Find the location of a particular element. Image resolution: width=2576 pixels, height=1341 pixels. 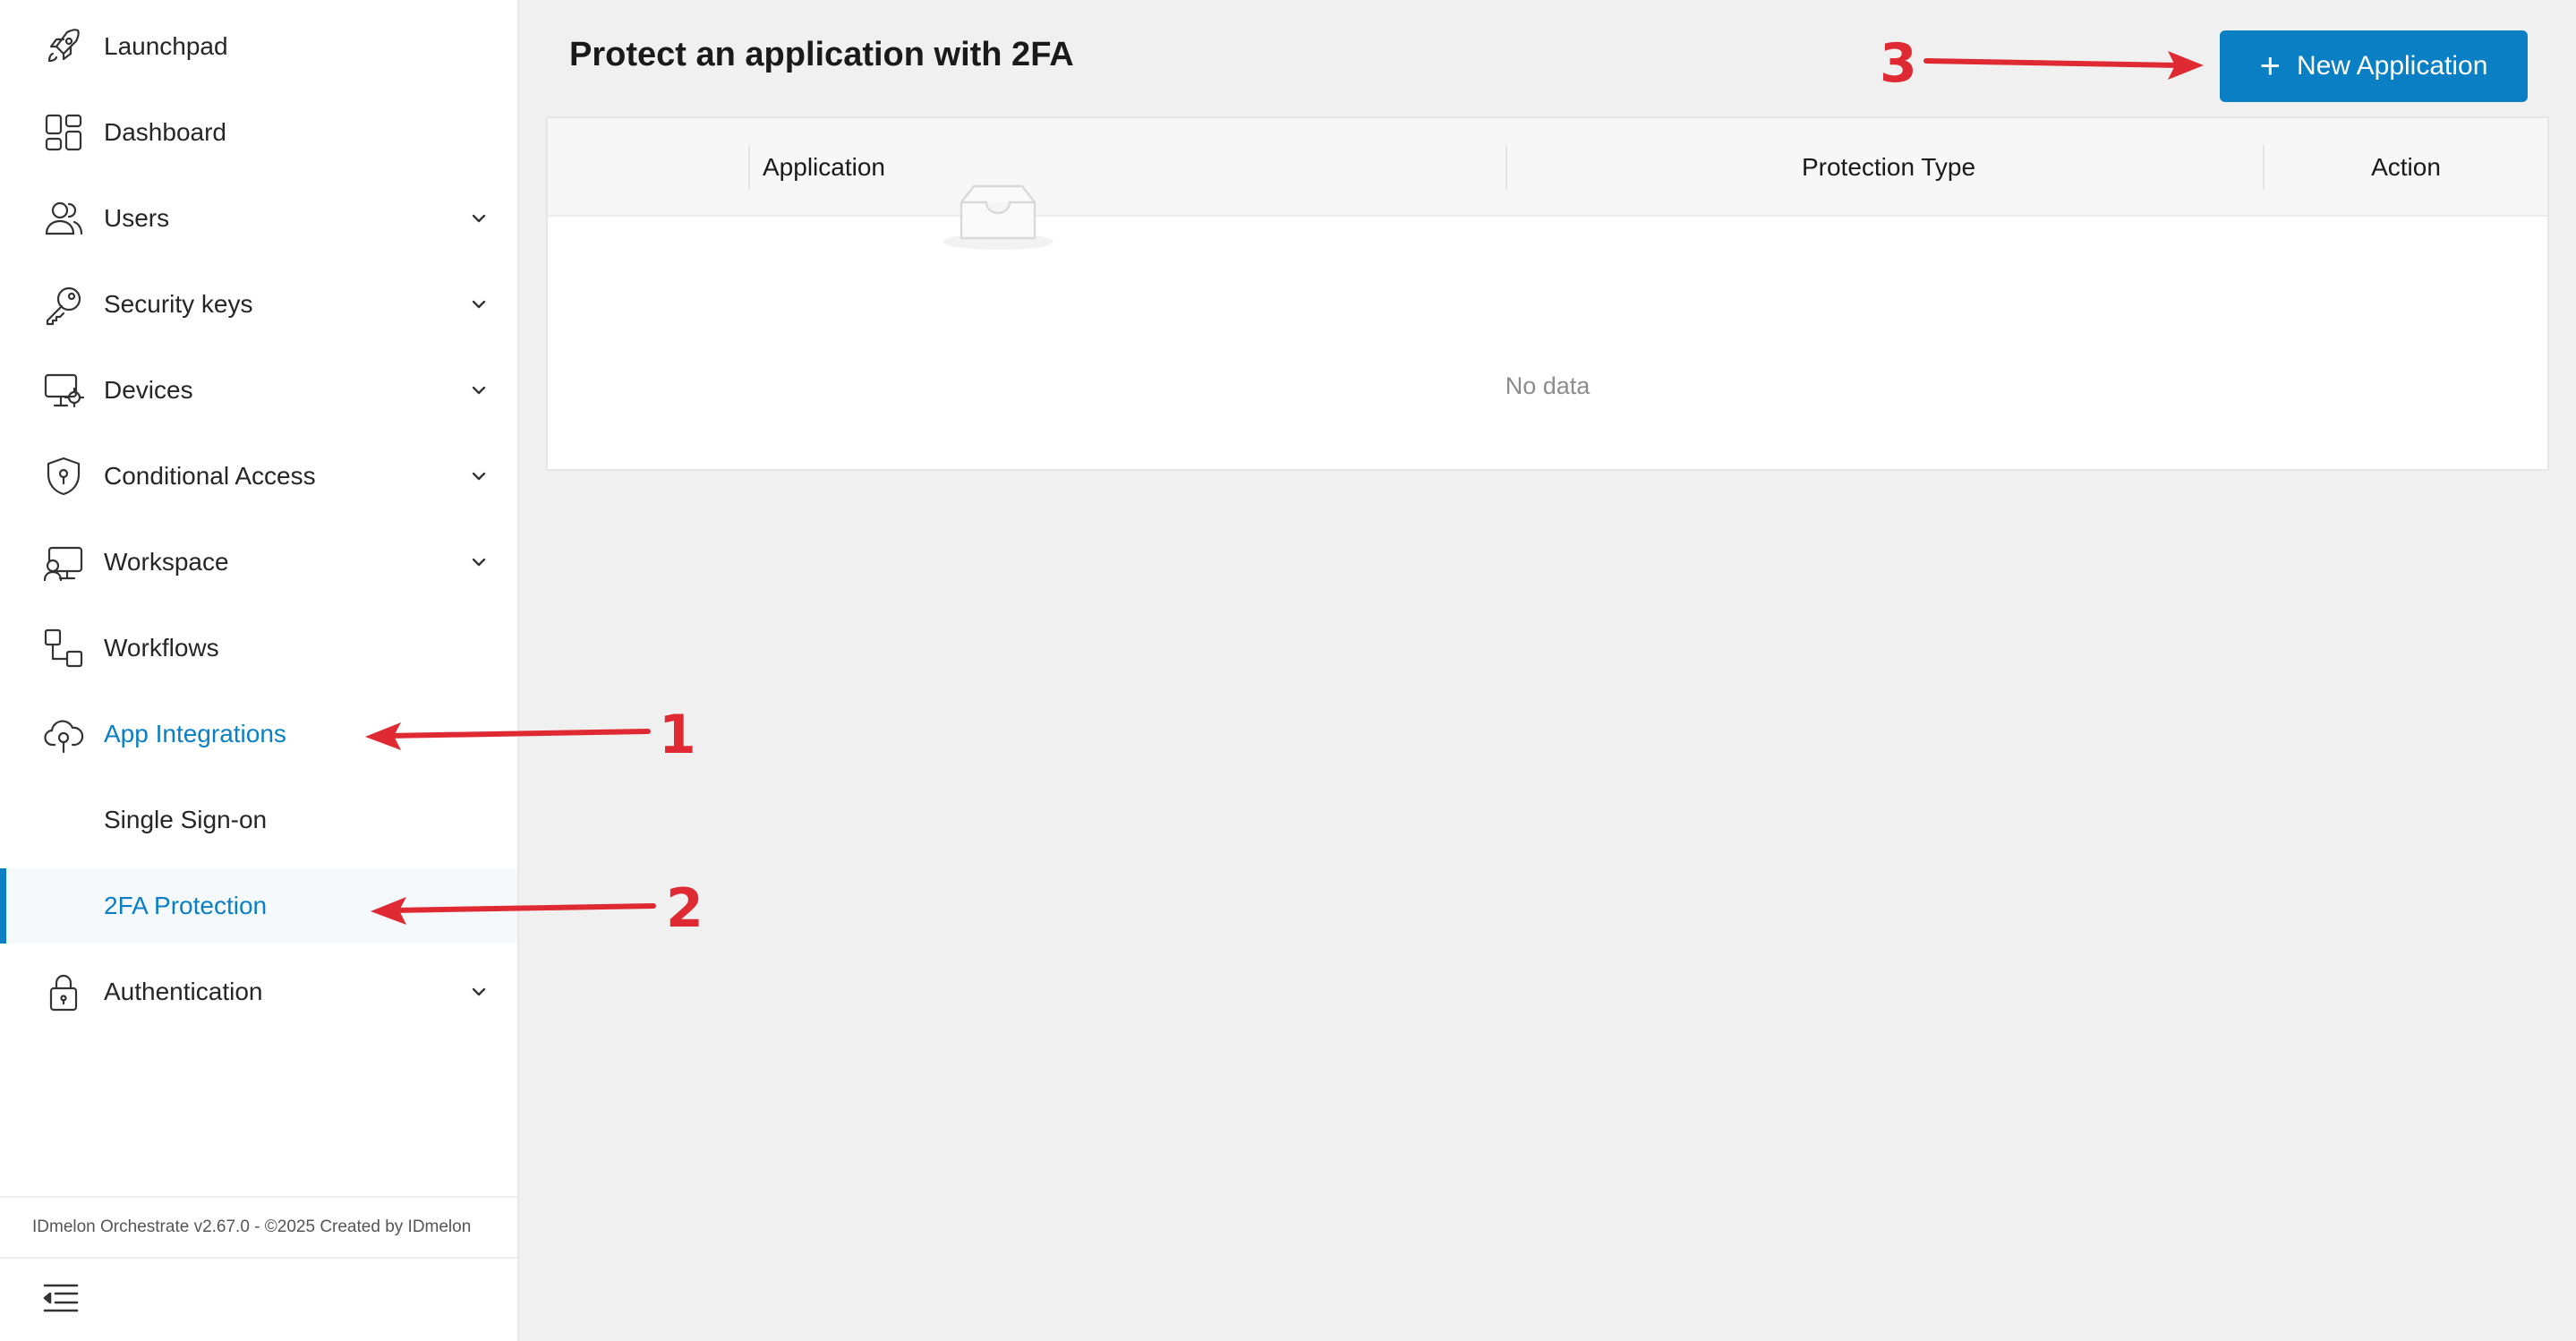

collapse-menu-icon is located at coordinates (60, 1298).